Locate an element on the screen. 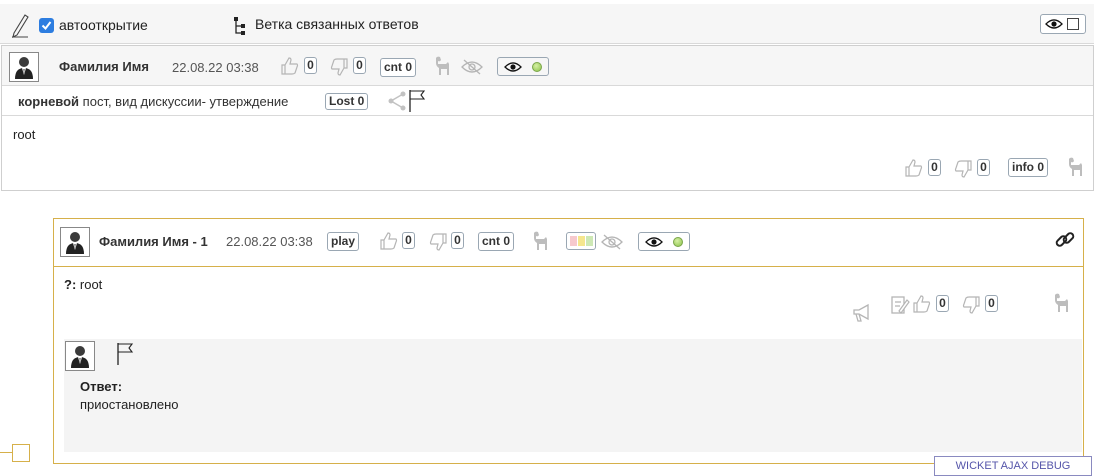 Image resolution: width=1094 pixels, height=476 pixels. author-name: Фамилия Имя is located at coordinates (104, 66).